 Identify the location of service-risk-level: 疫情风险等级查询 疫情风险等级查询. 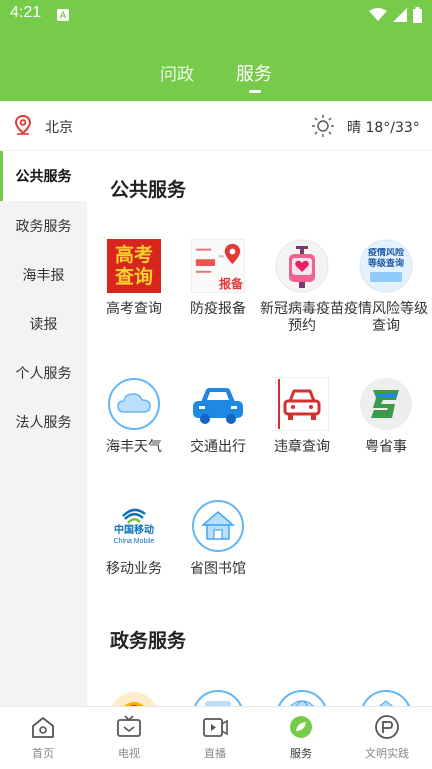
(386, 287).